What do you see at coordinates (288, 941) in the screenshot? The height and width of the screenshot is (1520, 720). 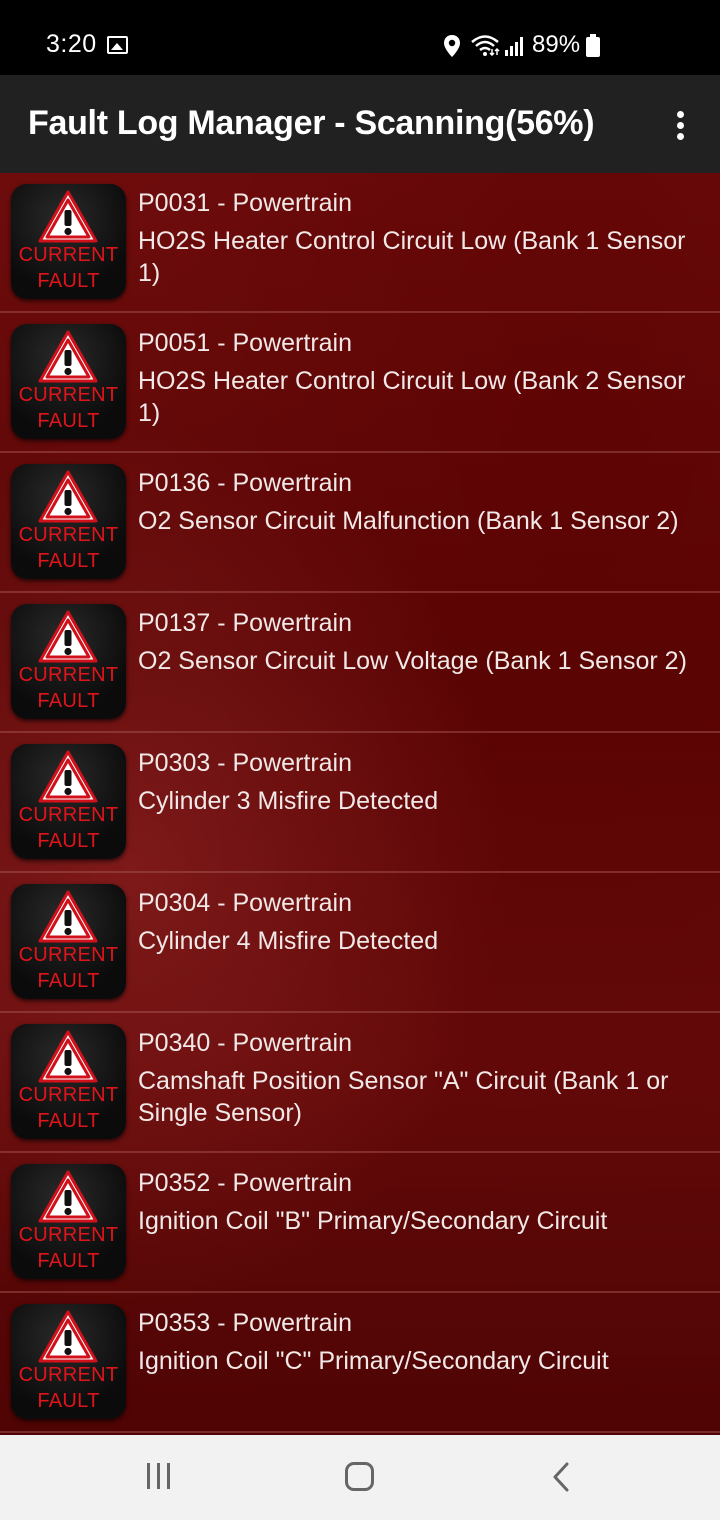 I see `fault-description: Cylinder 4 Misfire Detected` at bounding box center [288, 941].